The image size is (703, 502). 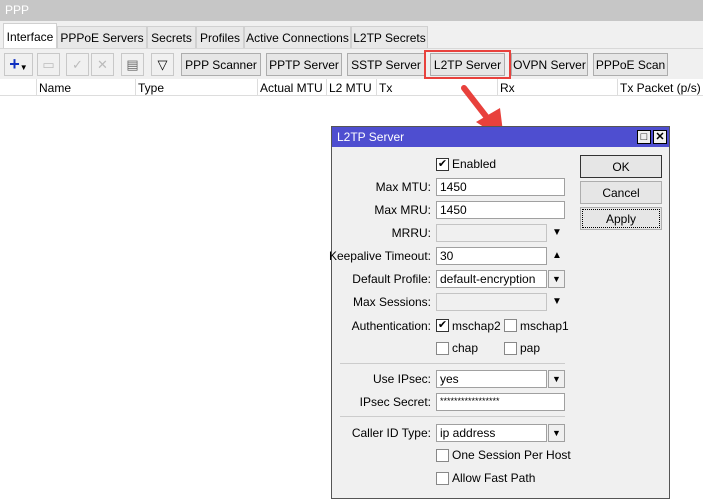 I want to click on enabled-checkbox: ✔, so click(x=442, y=164).